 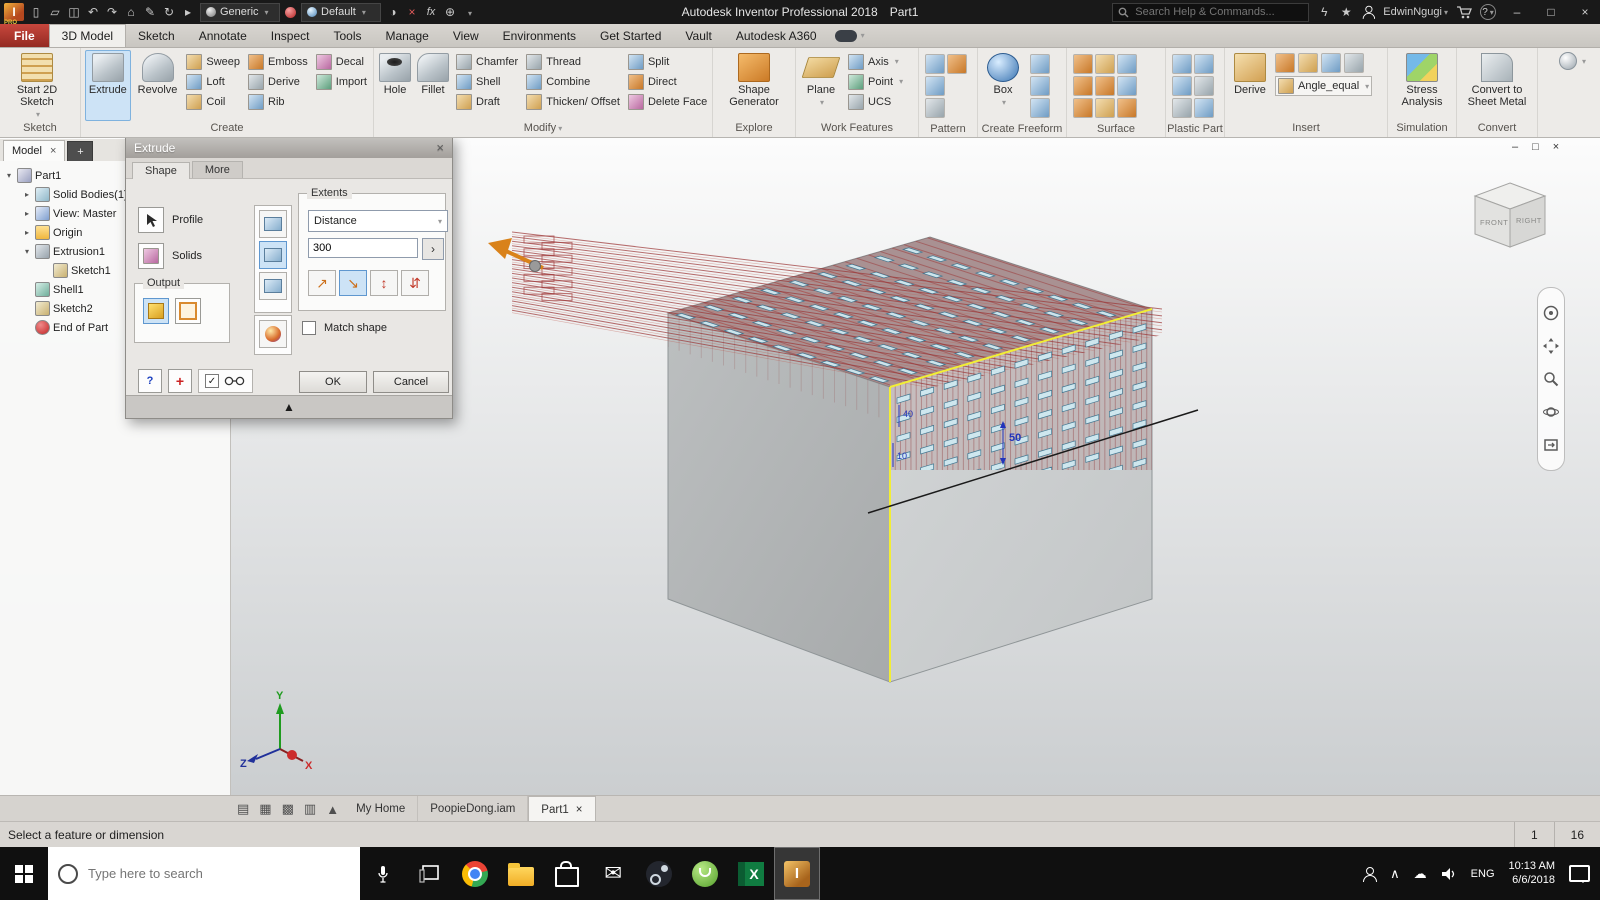 What do you see at coordinates (1572, 61) in the screenshot?
I see `ribbon-display-options` at bounding box center [1572, 61].